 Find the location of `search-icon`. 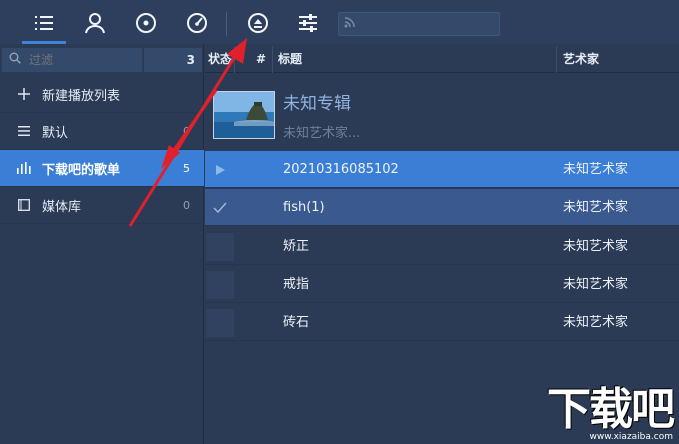

search-icon is located at coordinates (15, 60).